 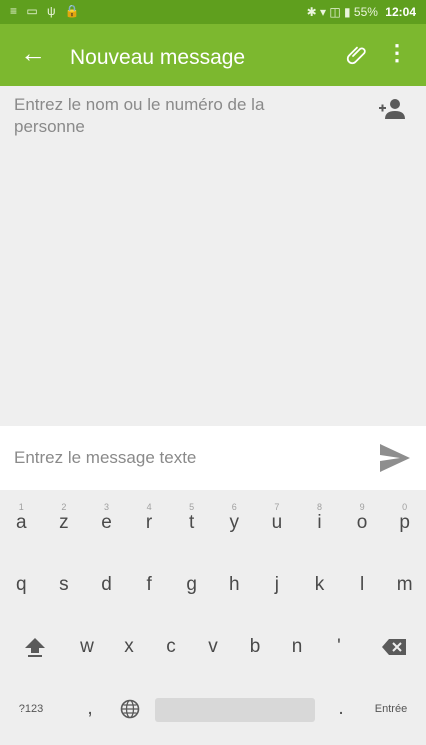 I want to click on symbols-key: ?123, so click(x=31, y=709).